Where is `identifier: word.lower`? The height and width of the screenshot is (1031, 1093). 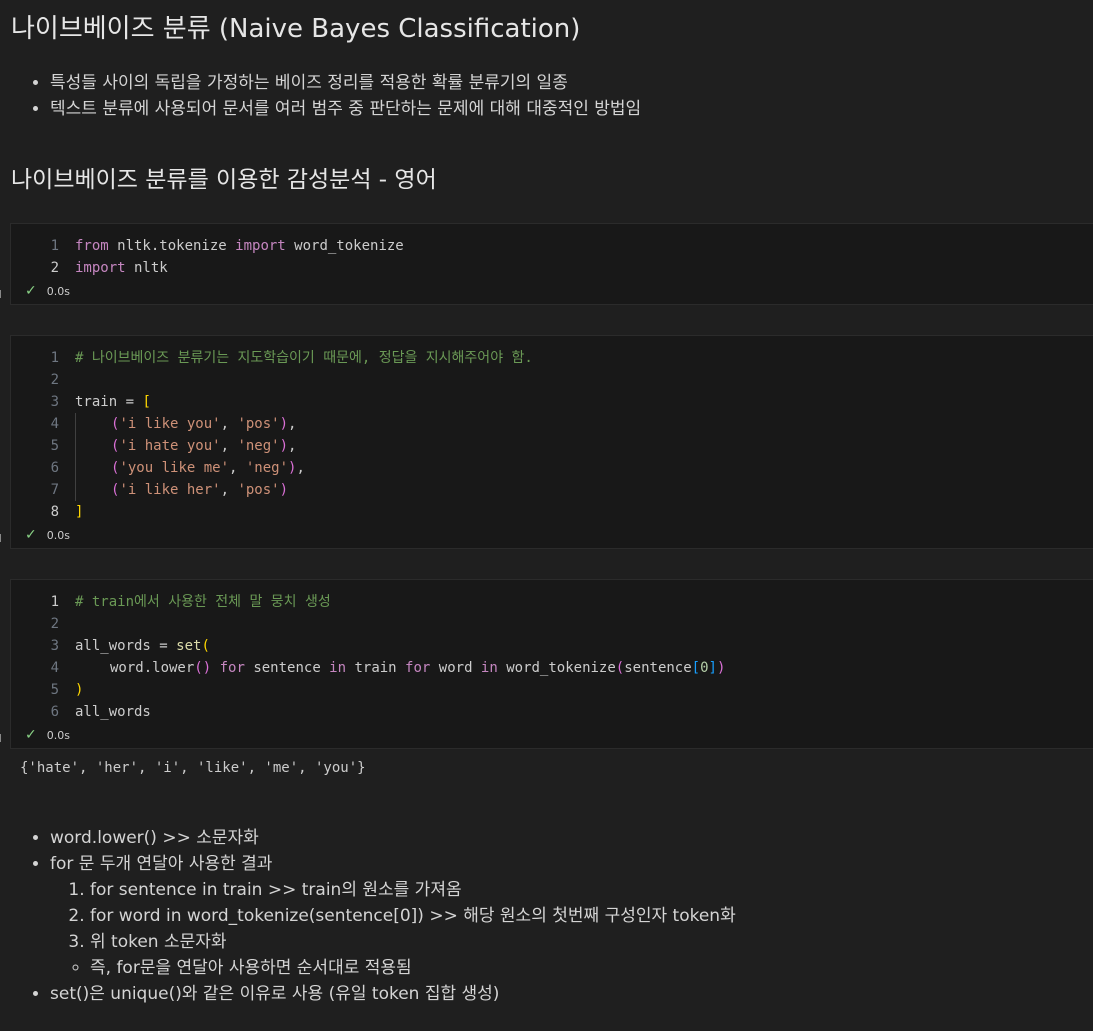 identifier: word.lower is located at coordinates (152, 668).